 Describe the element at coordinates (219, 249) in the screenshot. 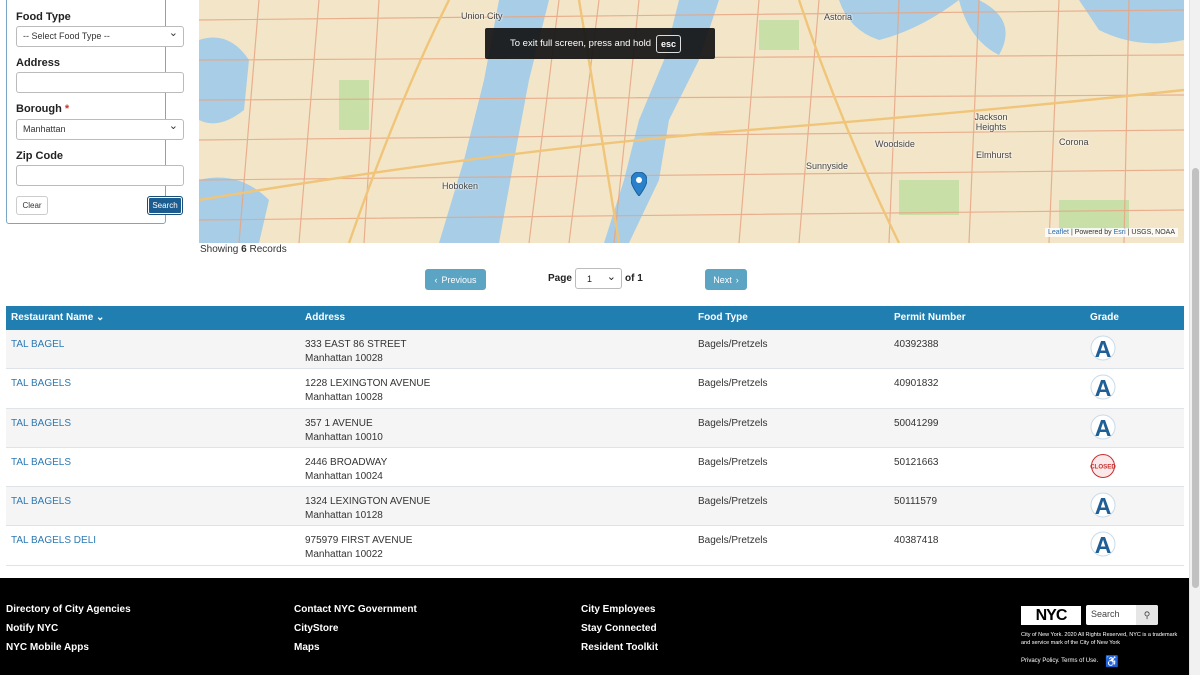

I see `showing-prefix: Showing` at that location.